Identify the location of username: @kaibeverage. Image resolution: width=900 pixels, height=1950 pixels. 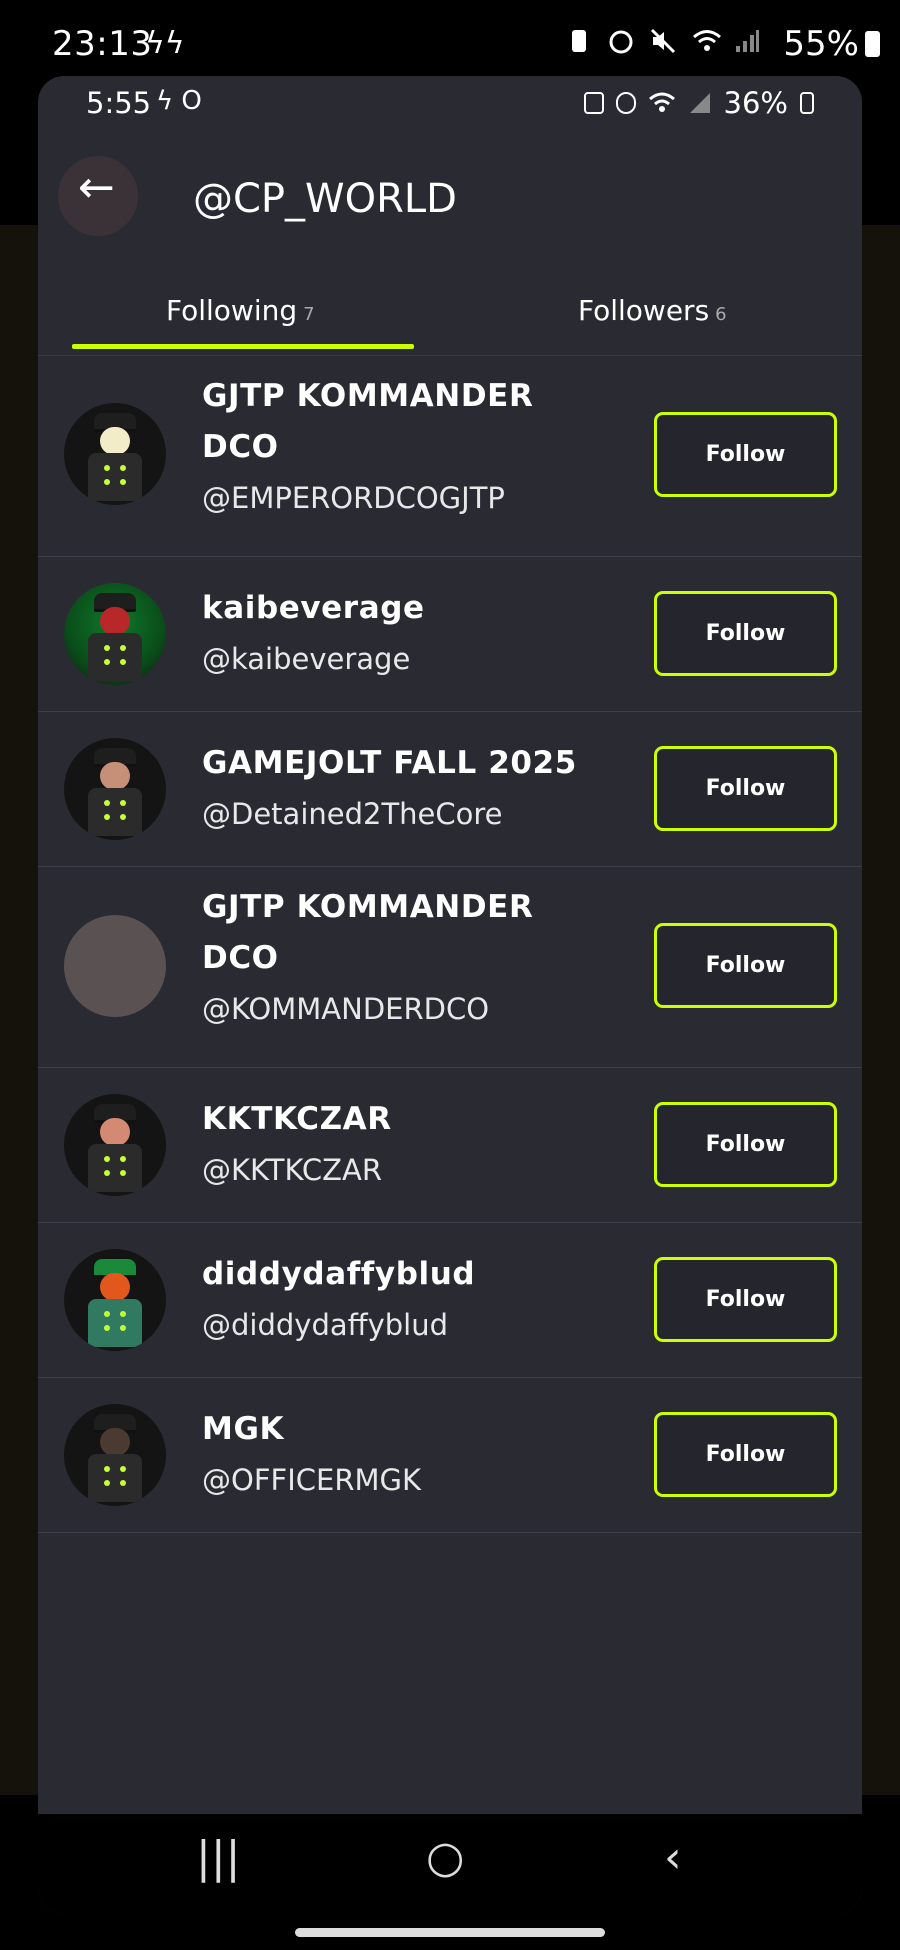
(397, 659).